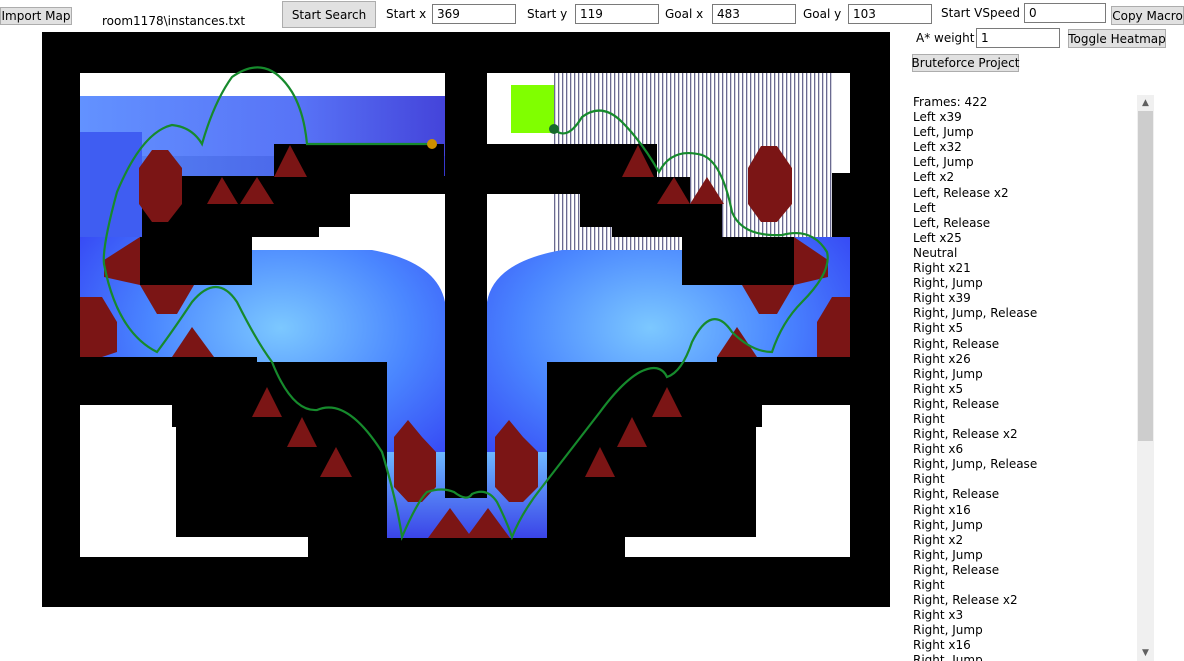 This screenshot has height=661, width=1184. I want to click on log-row: Left x32, so click(937, 147).